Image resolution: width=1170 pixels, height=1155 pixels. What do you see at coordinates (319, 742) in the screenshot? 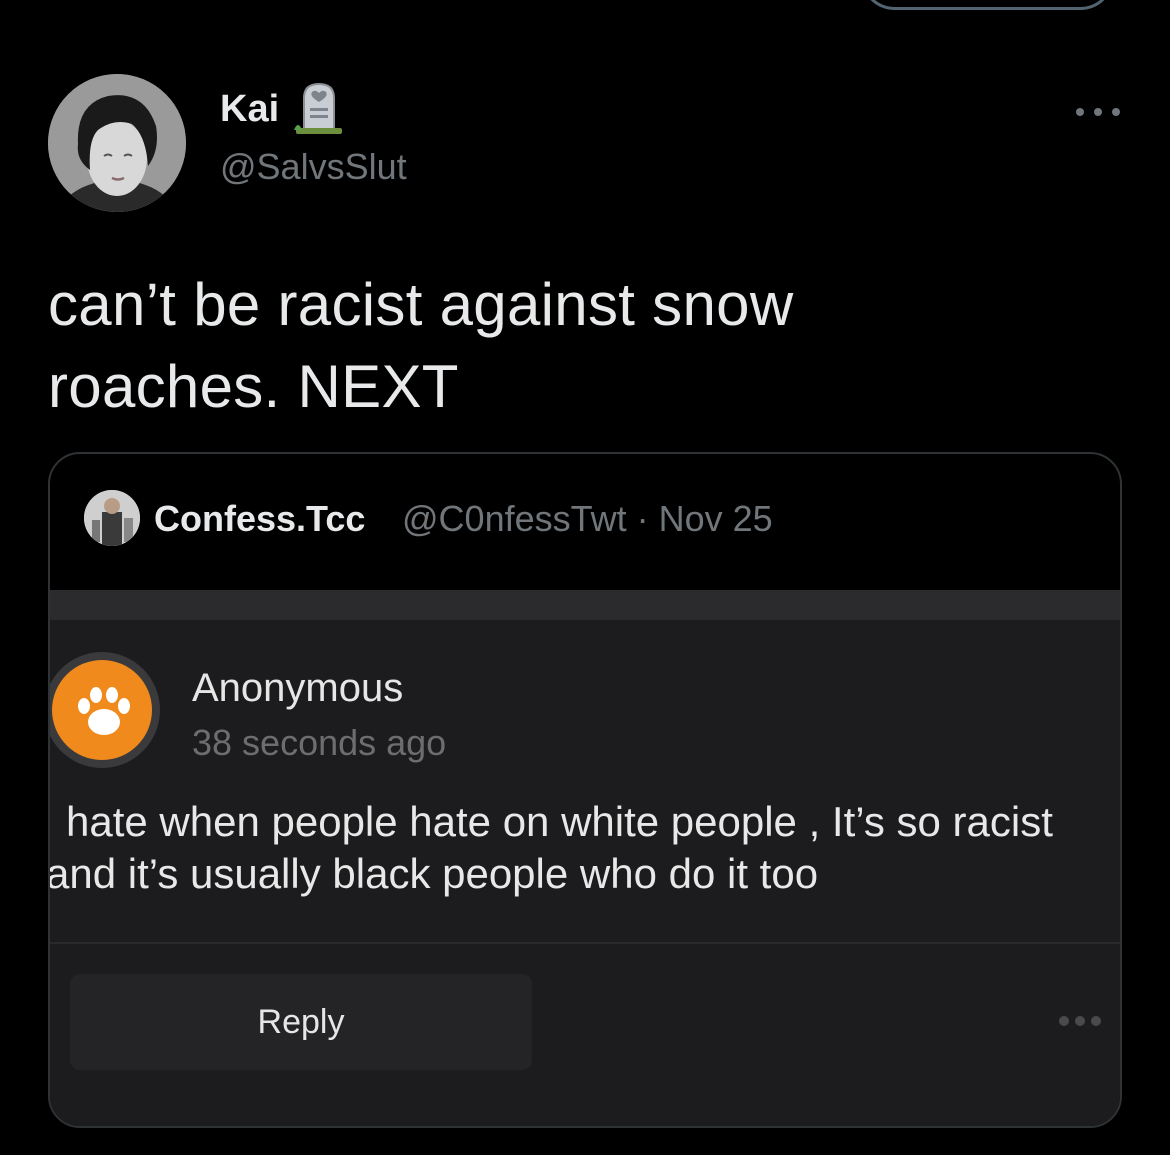
I see `anonymous-timestamp: 38 seconds ago` at bounding box center [319, 742].